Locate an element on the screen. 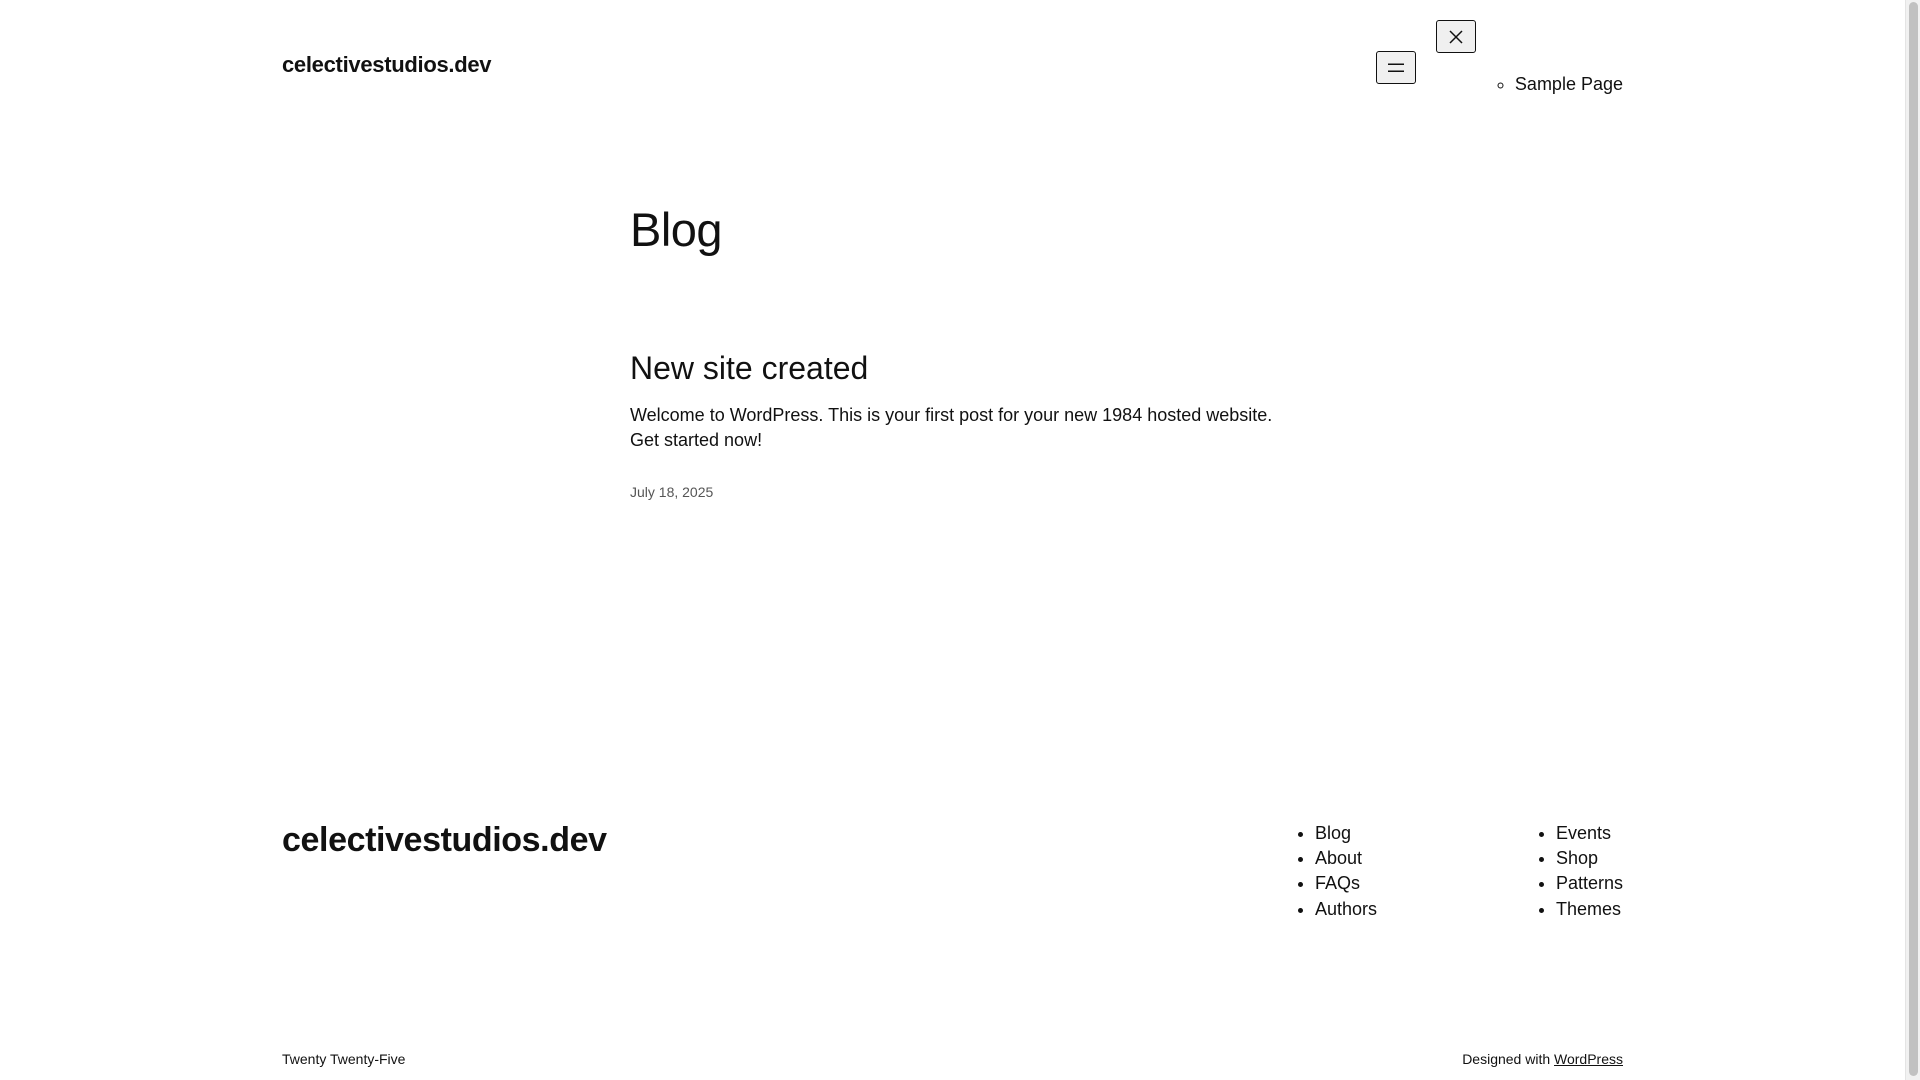 This screenshot has width=1920, height=1080. footer-site-title-link: celectivestudios.dev is located at coordinates (444, 840).